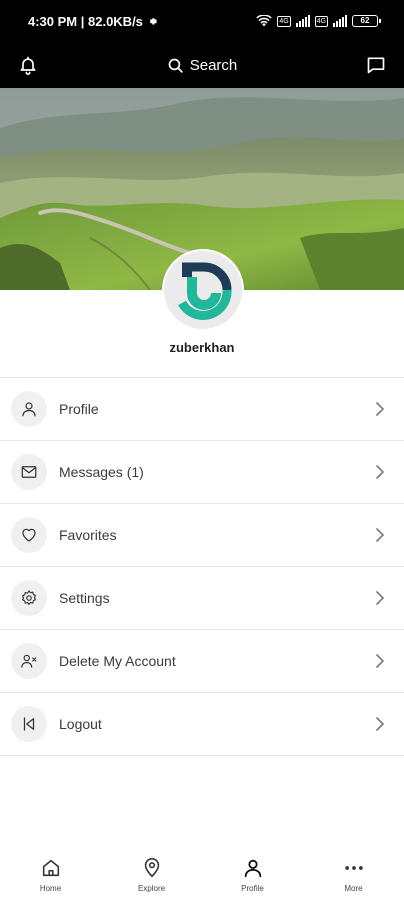 The image size is (404, 900). What do you see at coordinates (354, 868) in the screenshot?
I see `more-dots-icon` at bounding box center [354, 868].